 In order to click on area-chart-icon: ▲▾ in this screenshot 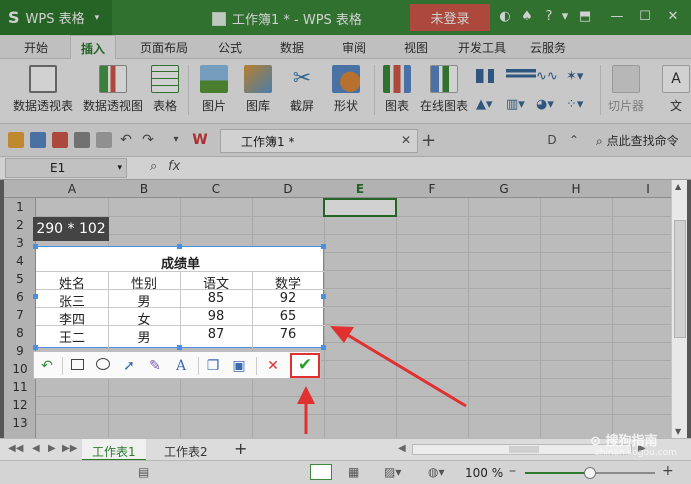, I will do `click(491, 104)`.